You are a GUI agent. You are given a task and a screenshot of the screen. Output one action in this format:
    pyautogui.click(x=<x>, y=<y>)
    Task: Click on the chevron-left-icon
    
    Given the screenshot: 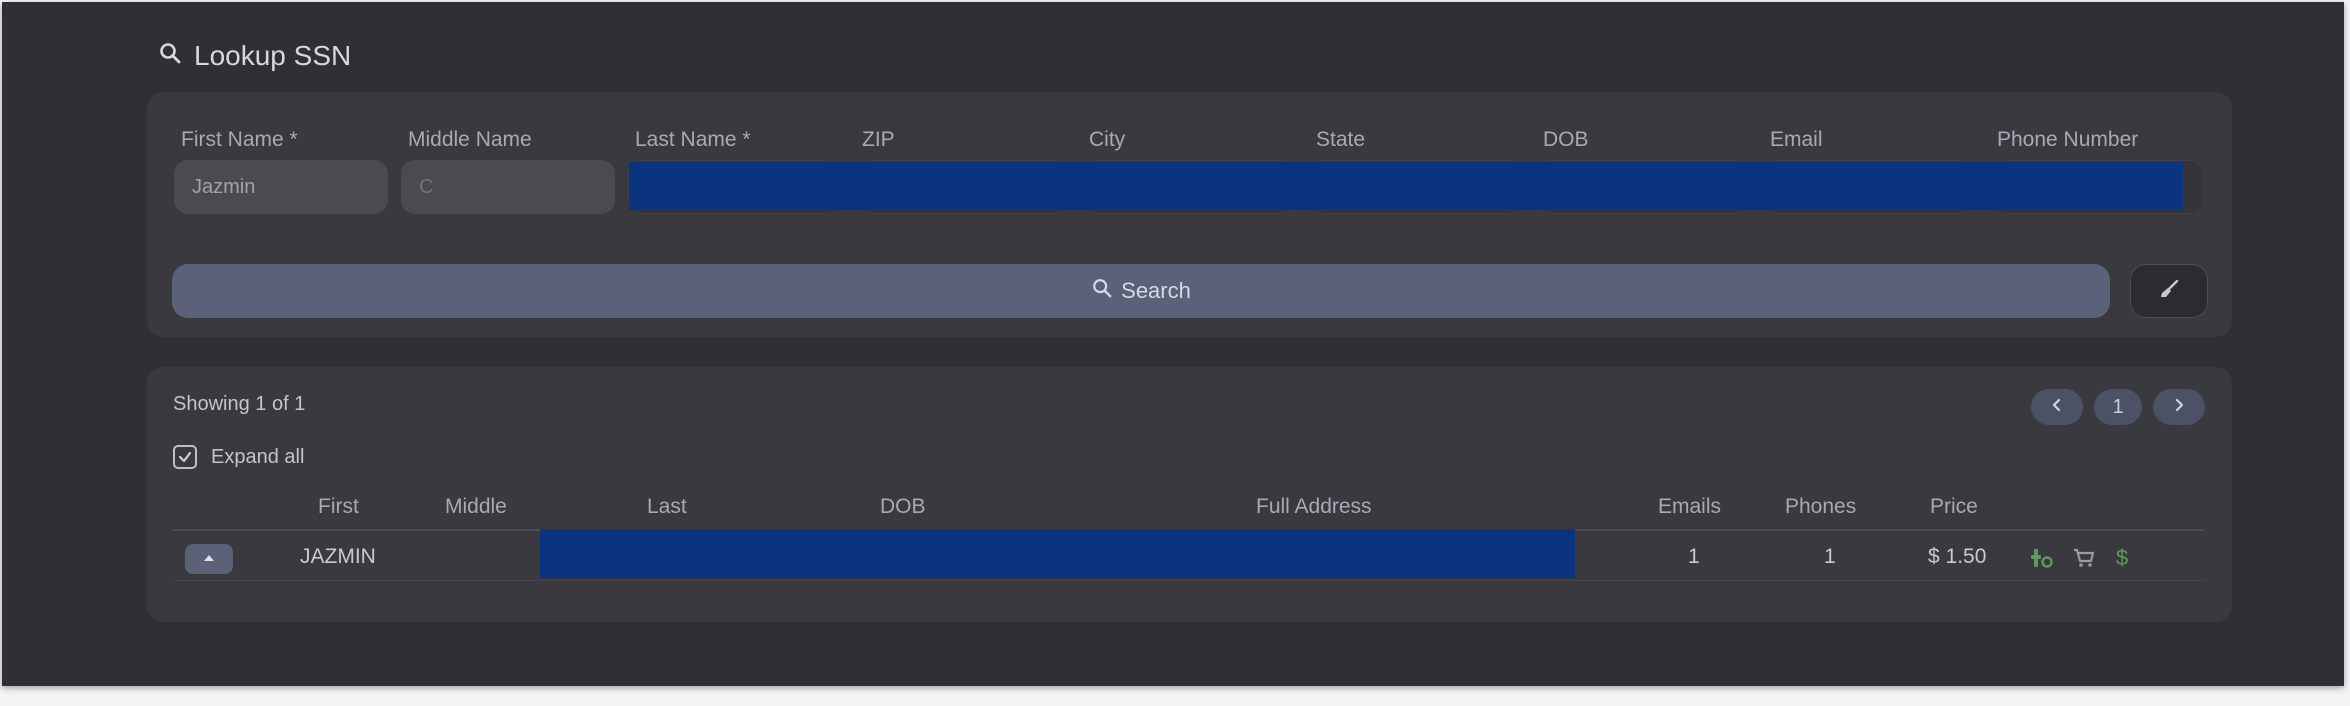 What is the action you would take?
    pyautogui.click(x=2057, y=407)
    